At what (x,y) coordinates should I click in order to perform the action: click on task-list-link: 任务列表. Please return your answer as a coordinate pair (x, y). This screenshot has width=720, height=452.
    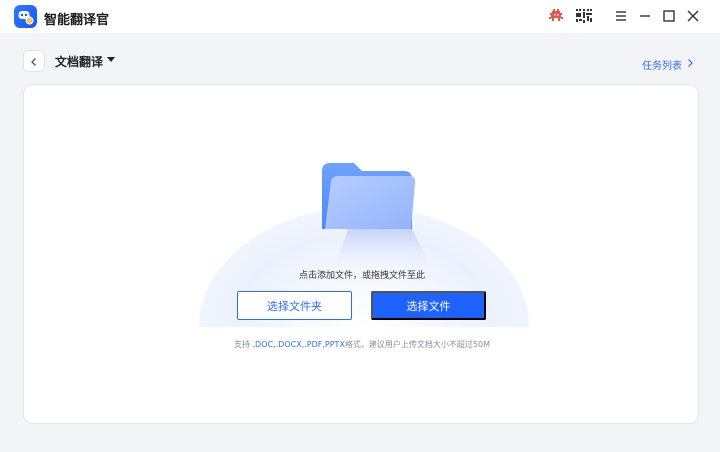
    Looking at the image, I should click on (668, 64).